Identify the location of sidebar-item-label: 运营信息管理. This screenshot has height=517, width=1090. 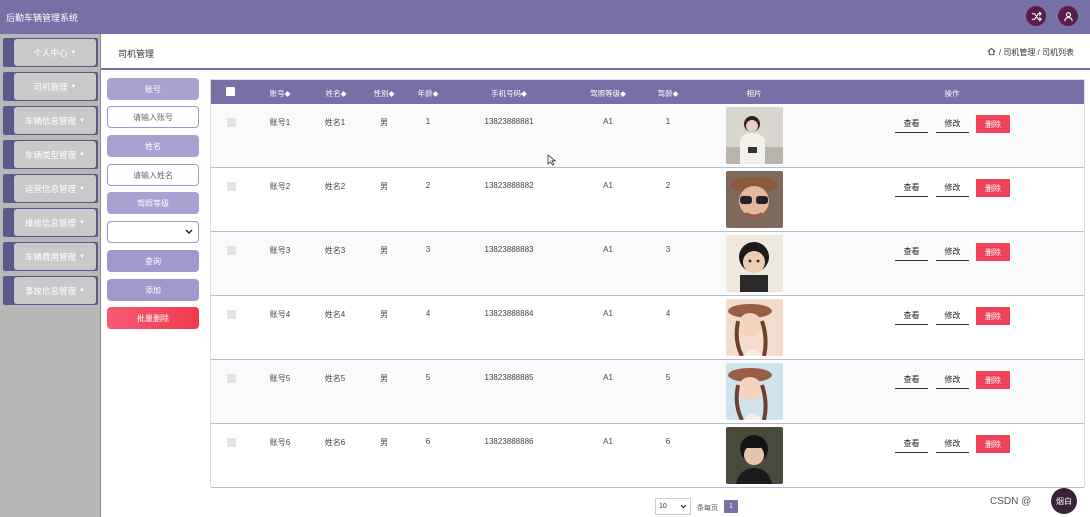
(51, 188).